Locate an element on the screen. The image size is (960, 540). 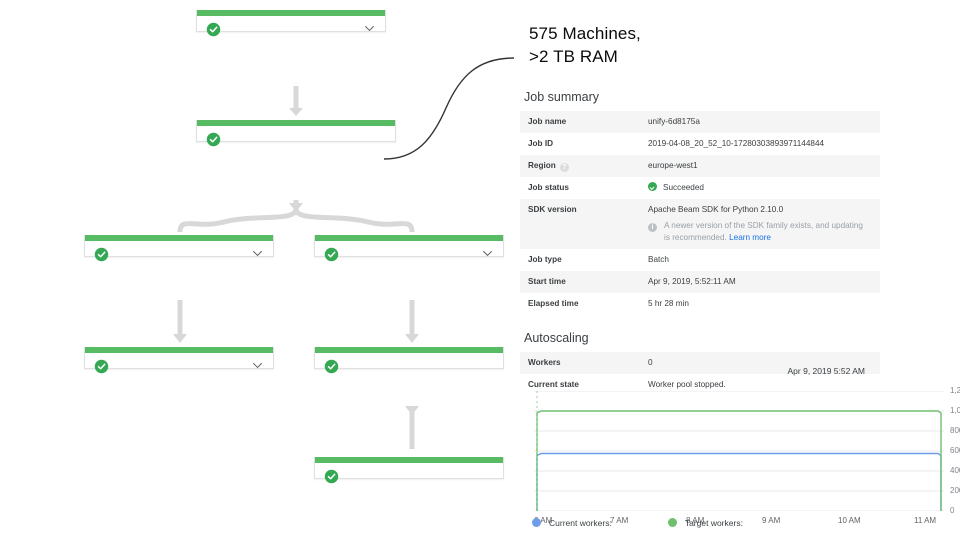
row-key: Region? is located at coordinates (580, 166).